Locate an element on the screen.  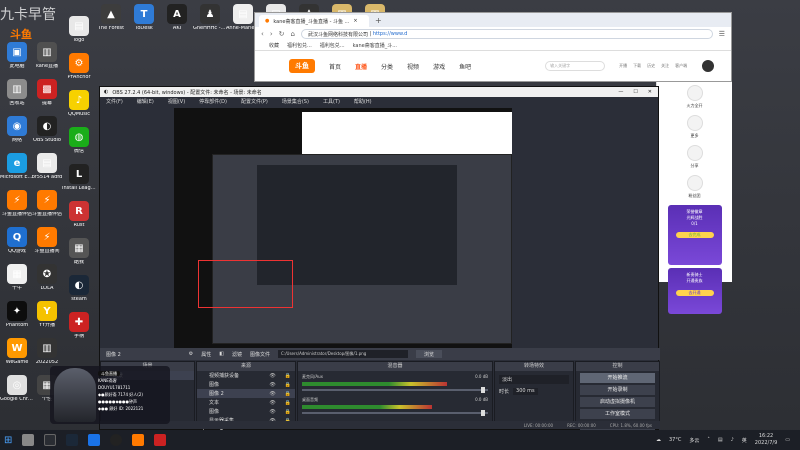
desktop-icon: ♪ QQMusic is located at coordinates (79, 104).